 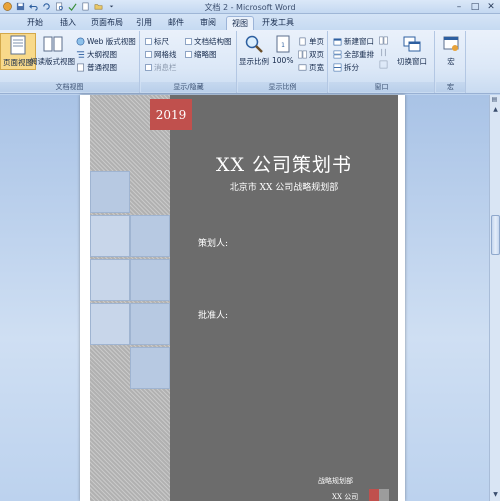 I want to click on year-badge: 2019, so click(x=171, y=114).